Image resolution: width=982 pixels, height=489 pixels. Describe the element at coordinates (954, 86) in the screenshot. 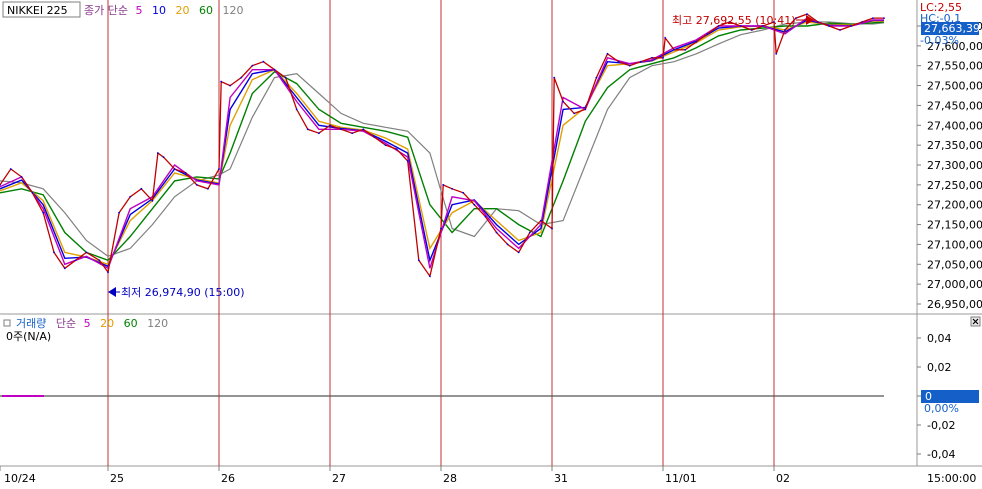

I see `price-tick-label: 27,500,00` at that location.